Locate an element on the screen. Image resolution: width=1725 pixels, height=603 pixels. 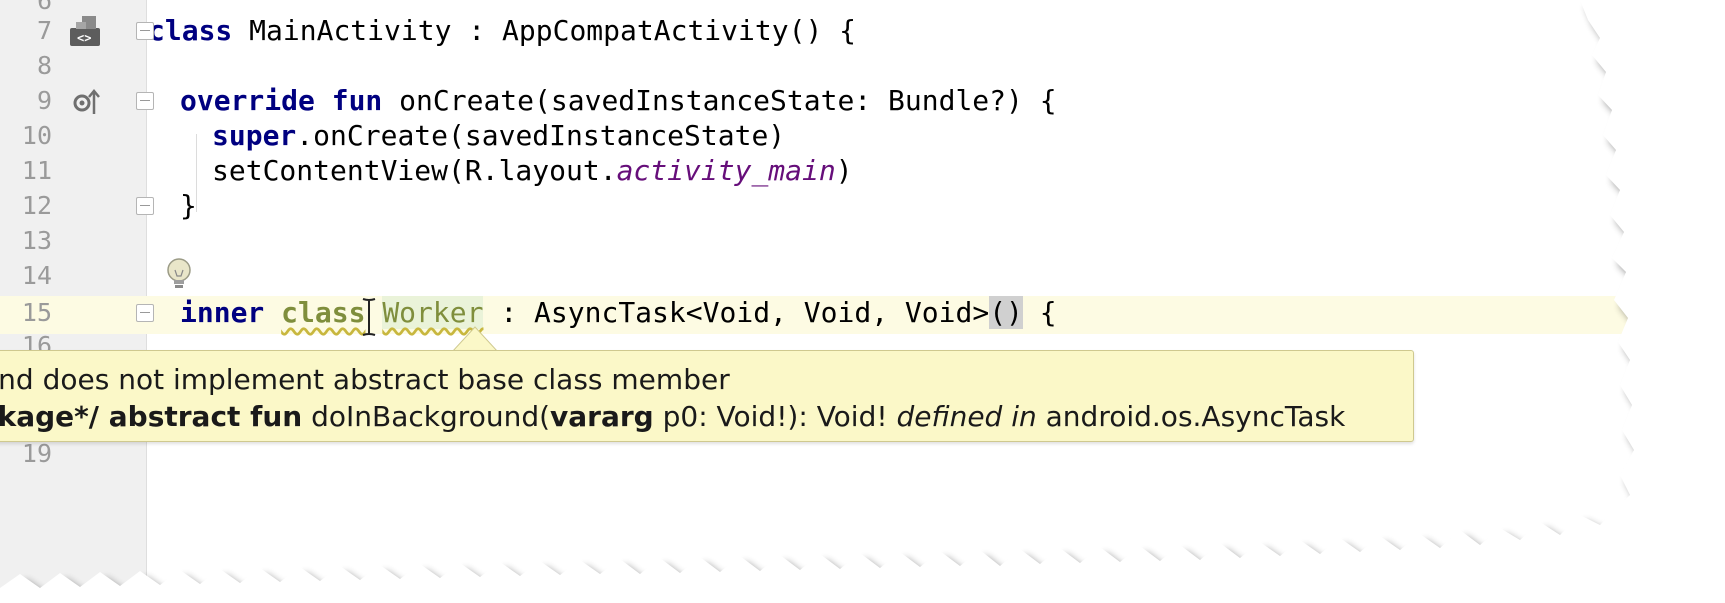
keyword: fun is located at coordinates (357, 100).